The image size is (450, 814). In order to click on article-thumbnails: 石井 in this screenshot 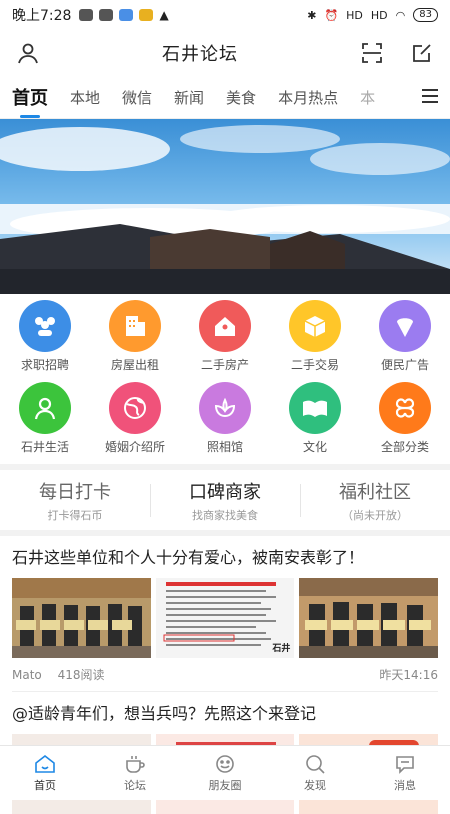, I will do `click(225, 618)`.